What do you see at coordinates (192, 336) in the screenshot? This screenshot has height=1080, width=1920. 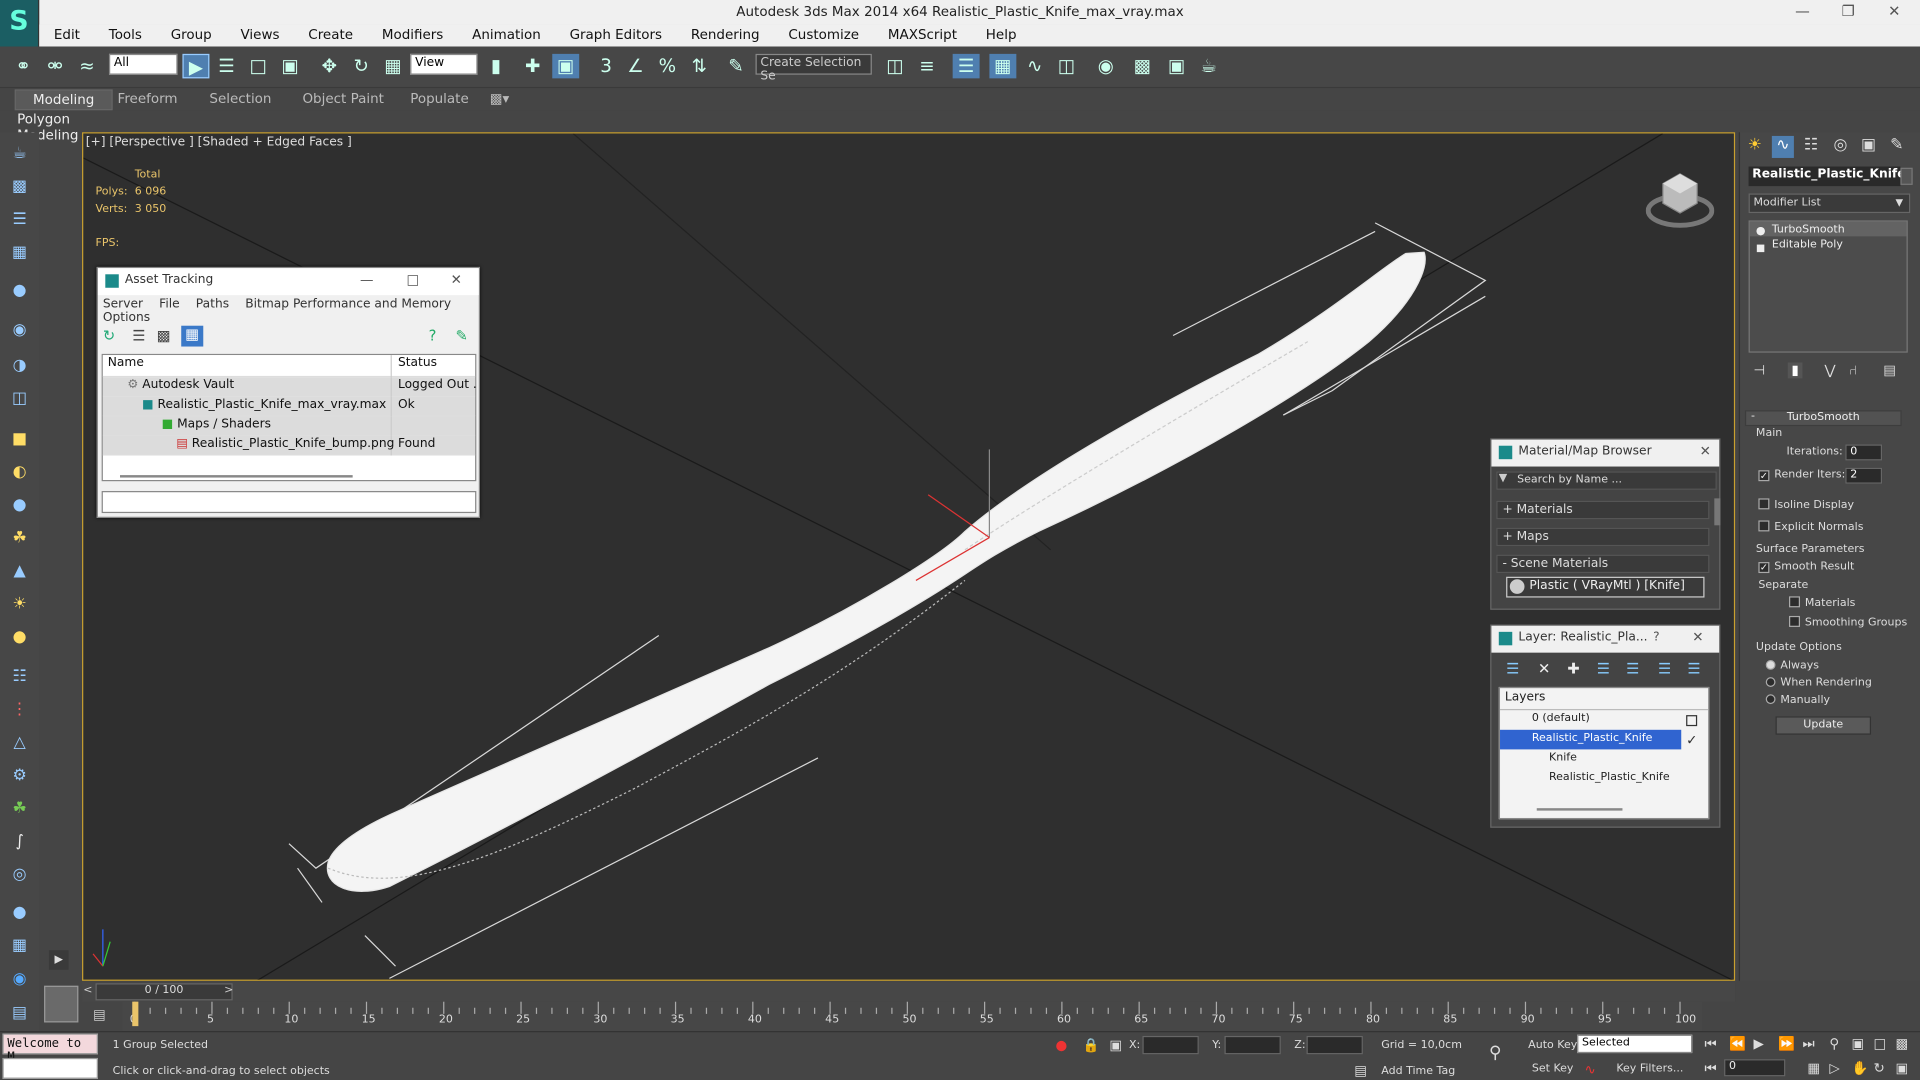 I see `table-view-icon: ▦` at bounding box center [192, 336].